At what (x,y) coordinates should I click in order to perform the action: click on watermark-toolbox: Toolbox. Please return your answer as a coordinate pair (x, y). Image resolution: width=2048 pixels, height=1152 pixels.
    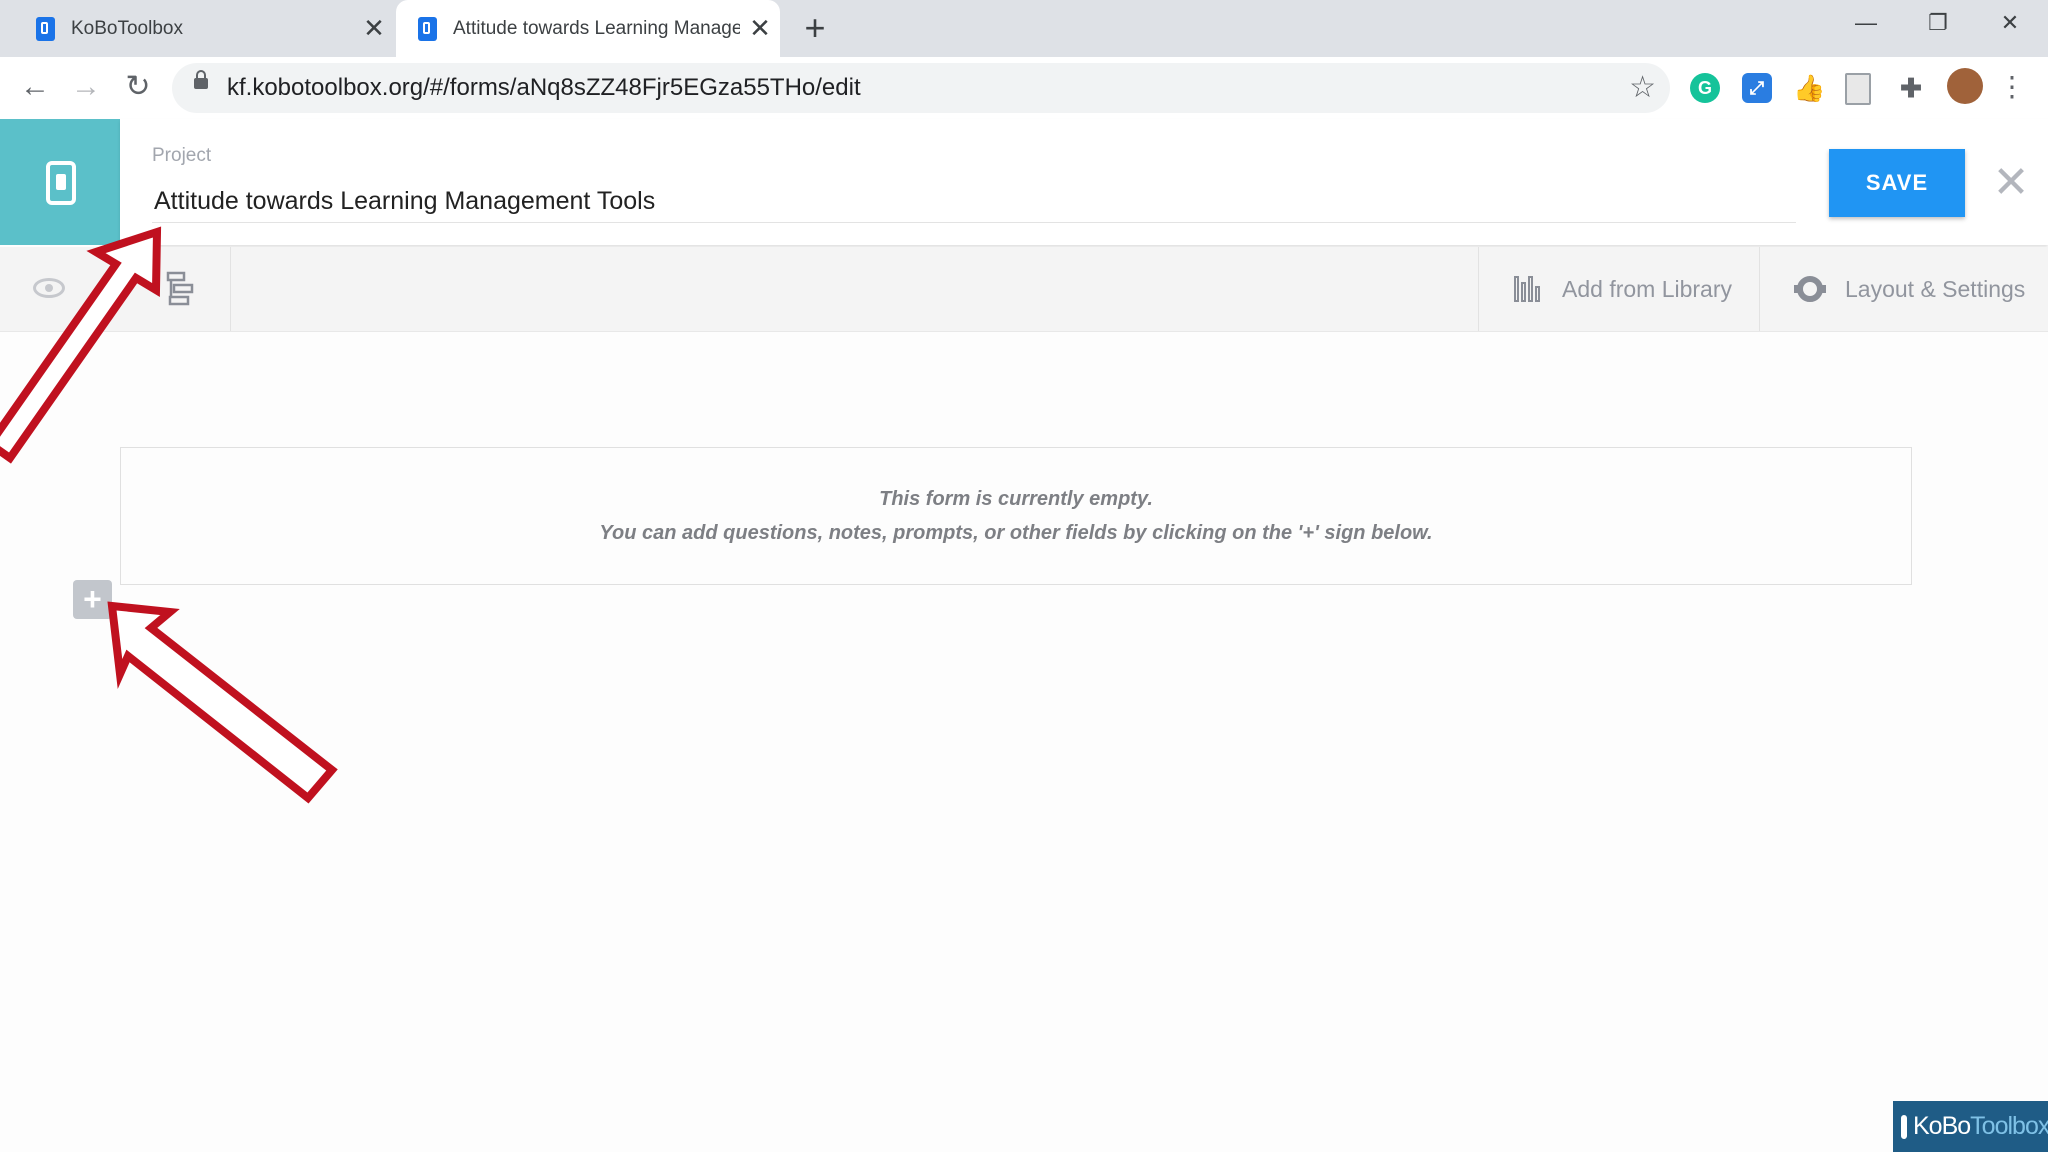
    Looking at the image, I should click on (2009, 1126).